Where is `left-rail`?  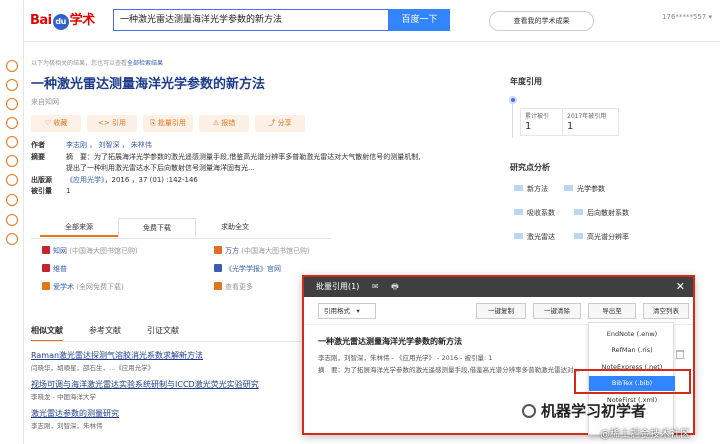 left-rail is located at coordinates (12, 222).